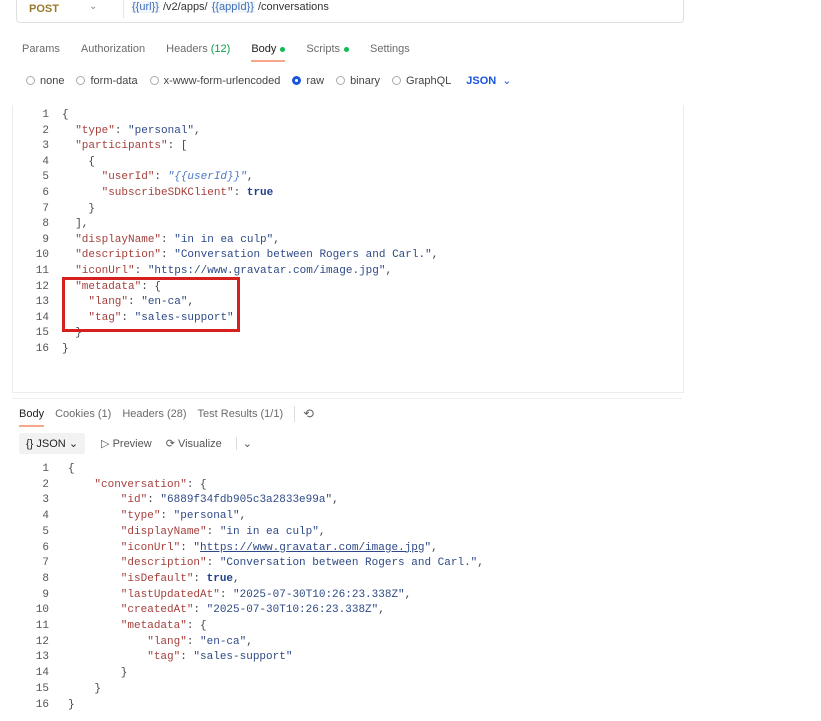 The height and width of the screenshot is (721, 821). Describe the element at coordinates (390, 49) in the screenshot. I see `tab-settings: Settings` at that location.